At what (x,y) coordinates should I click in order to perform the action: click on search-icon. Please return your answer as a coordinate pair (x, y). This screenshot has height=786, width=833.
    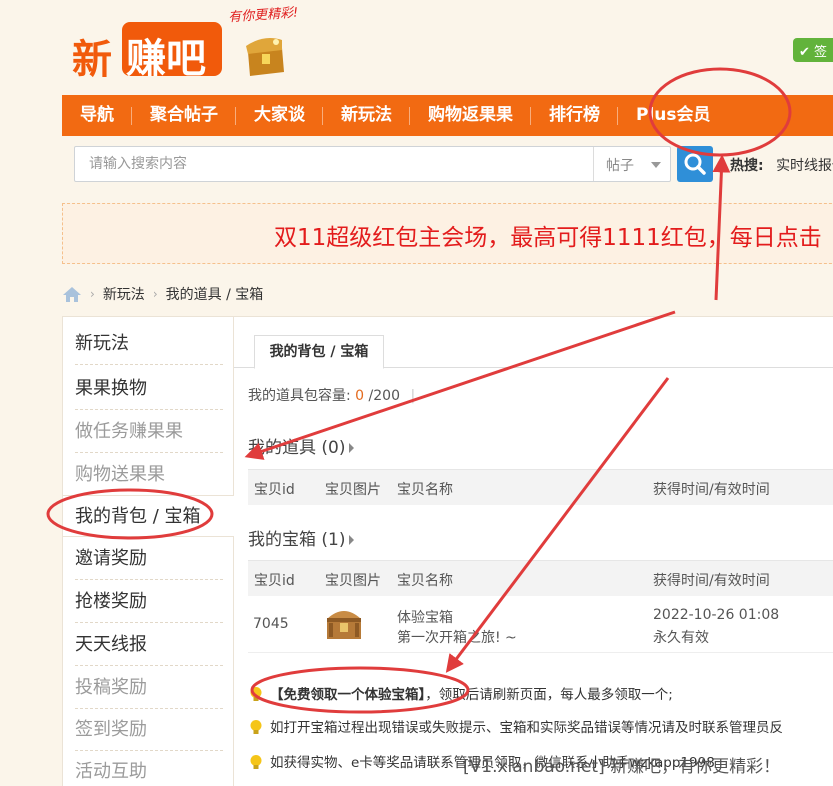
    Looking at the image, I should click on (695, 164).